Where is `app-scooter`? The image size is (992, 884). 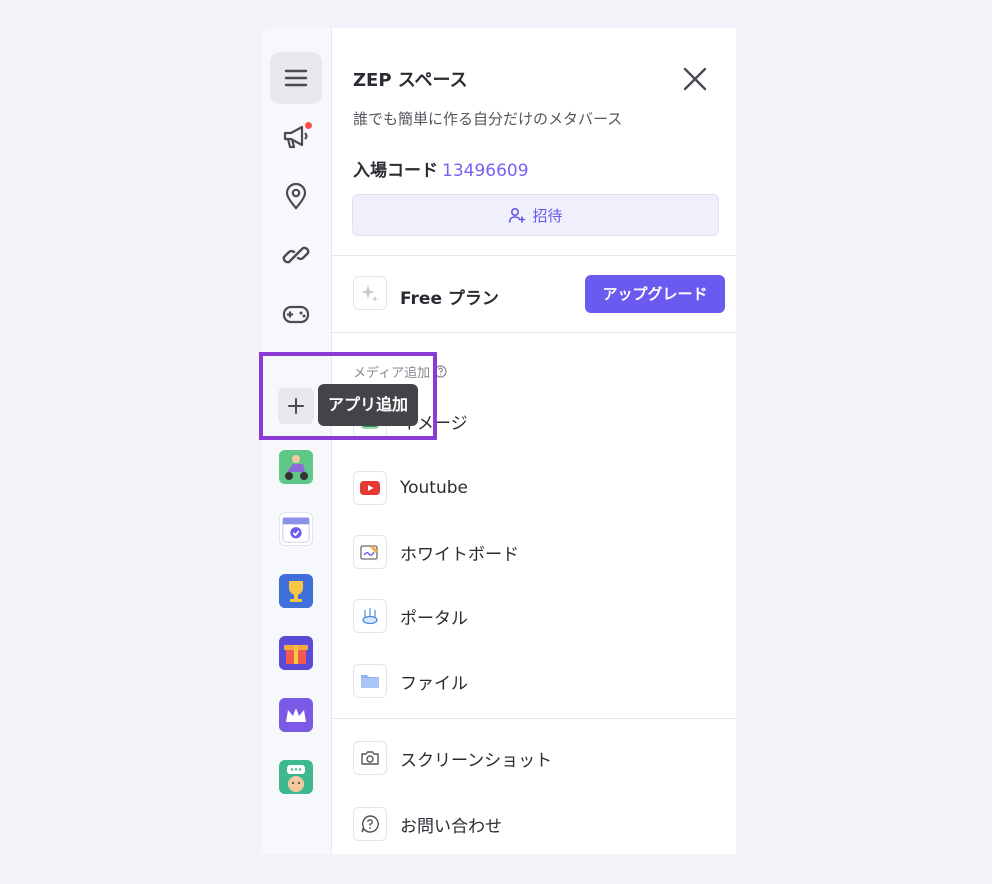
app-scooter is located at coordinates (296, 467).